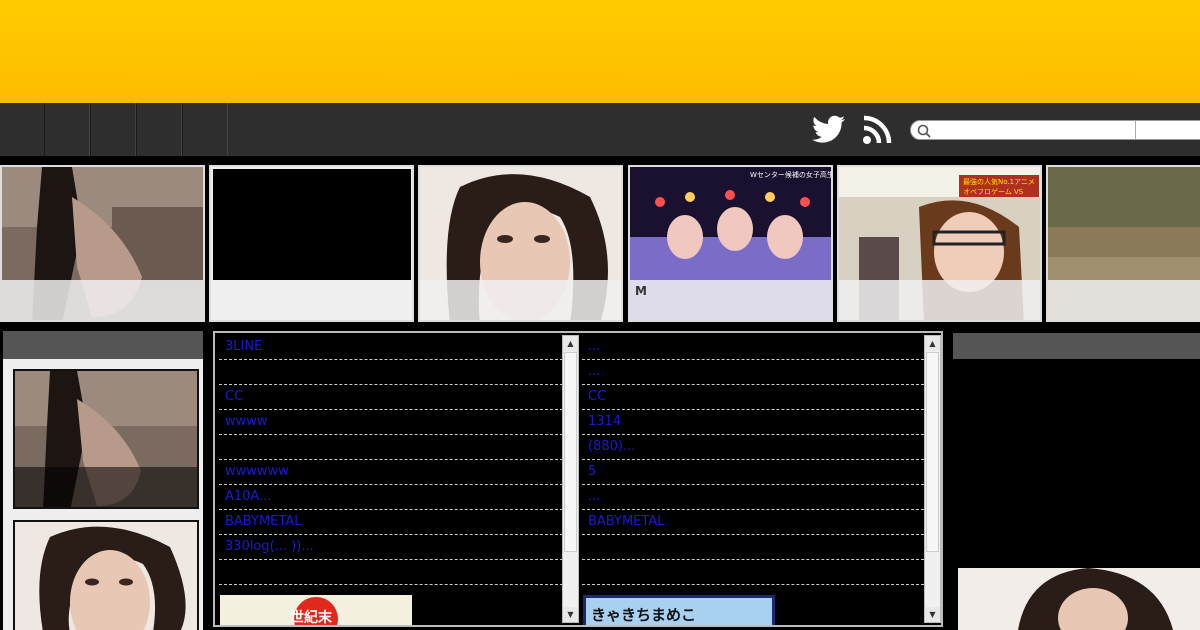  What do you see at coordinates (753, 422) in the screenshot?
I see `feed-row: 1314` at bounding box center [753, 422].